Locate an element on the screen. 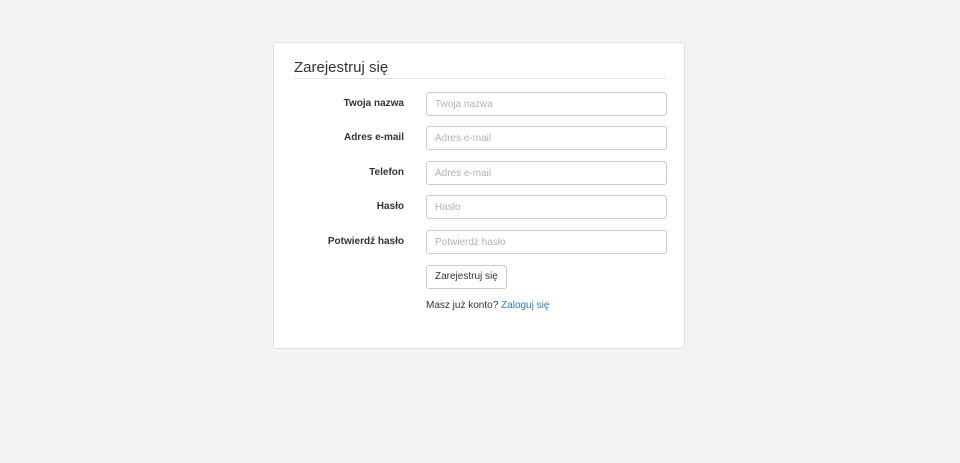 This screenshot has height=463, width=960. login-link: Zaloguj się is located at coordinates (525, 305).